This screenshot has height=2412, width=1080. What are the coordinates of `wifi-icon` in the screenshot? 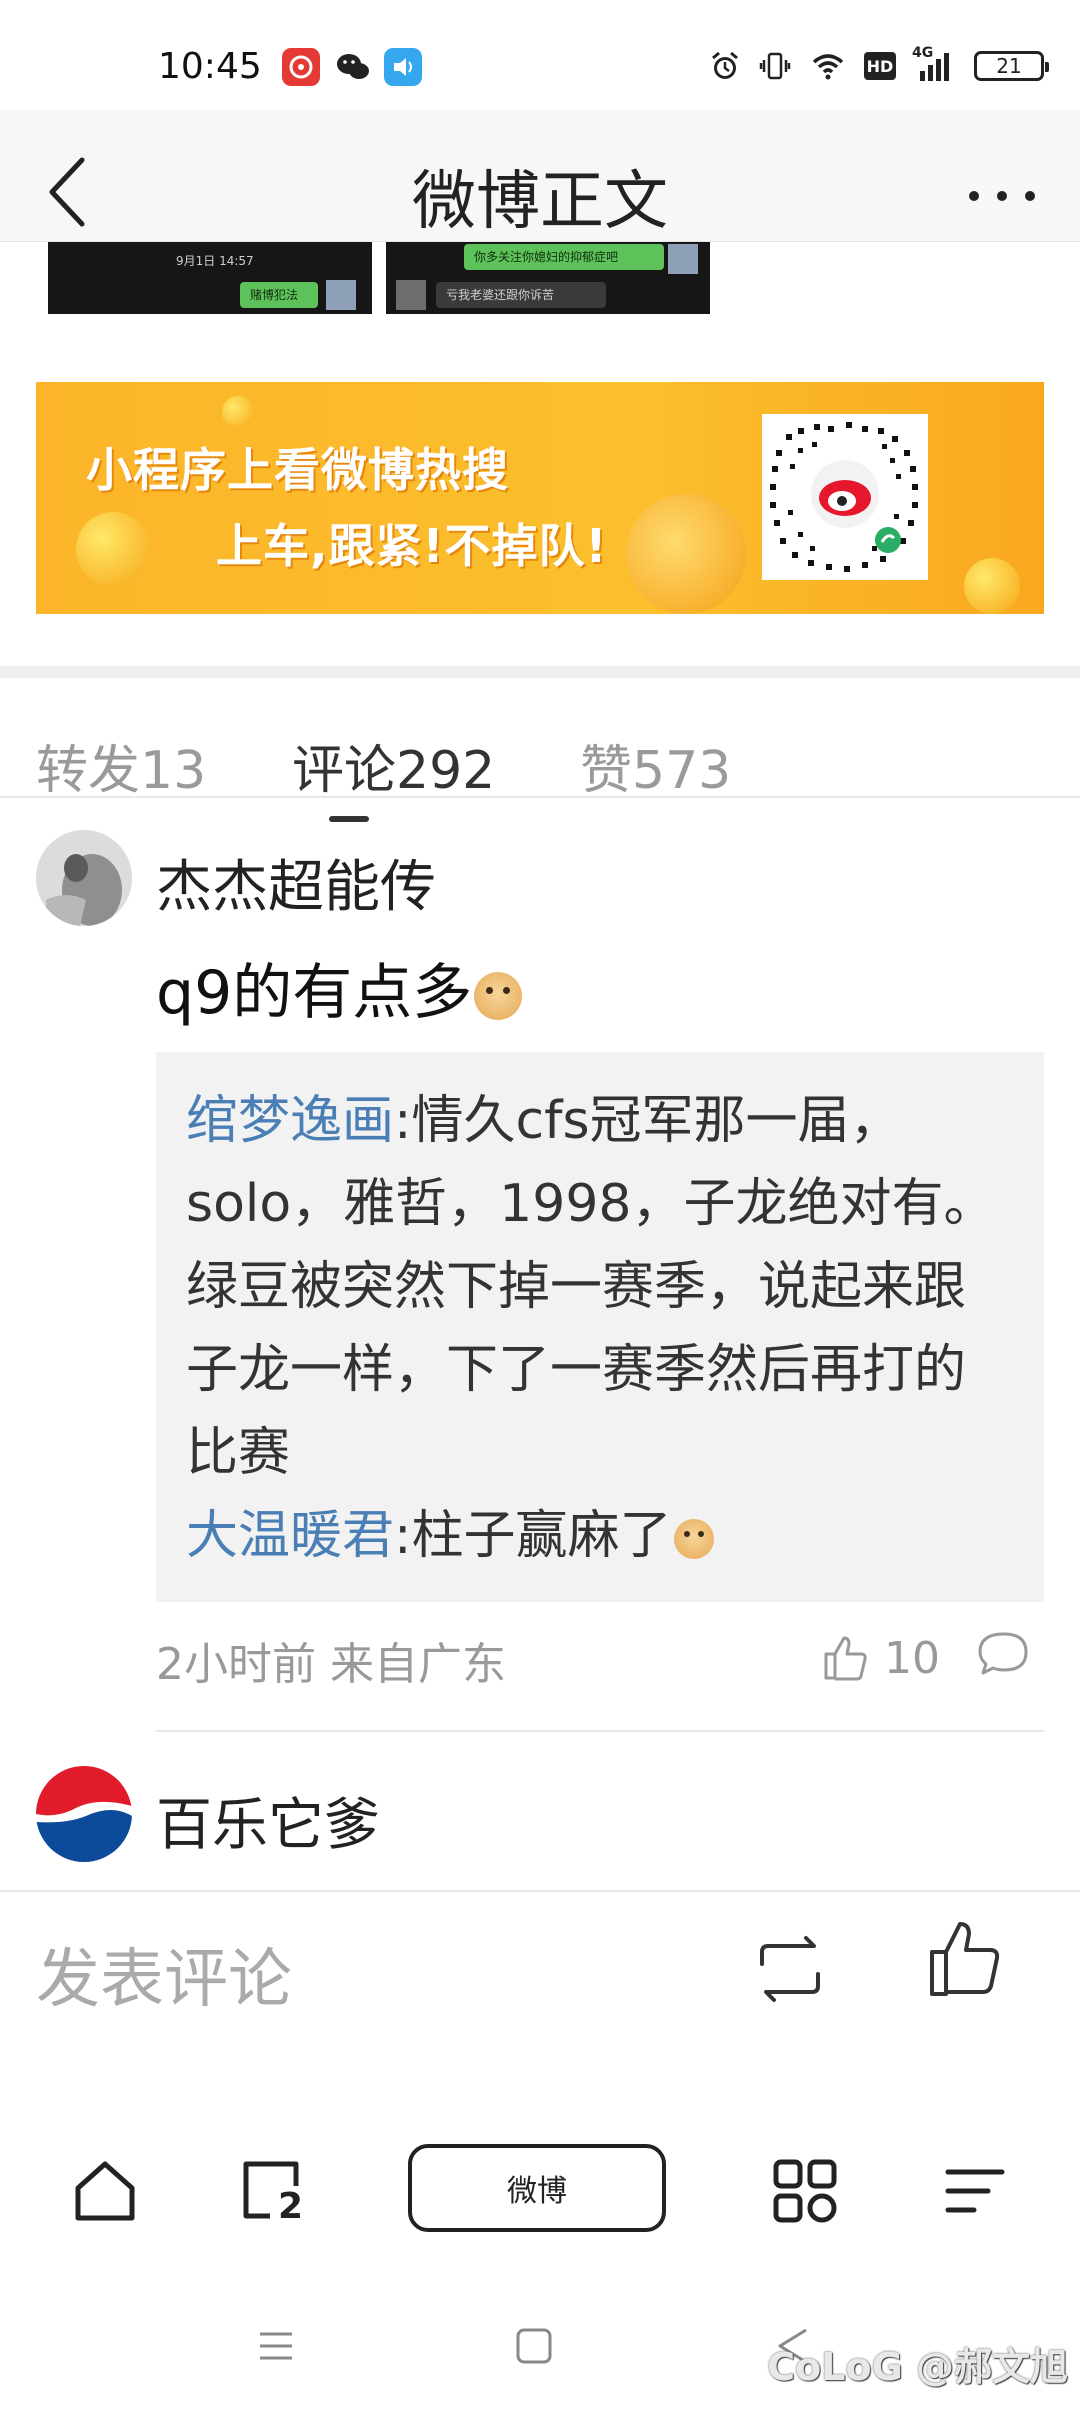 It's located at (828, 67).